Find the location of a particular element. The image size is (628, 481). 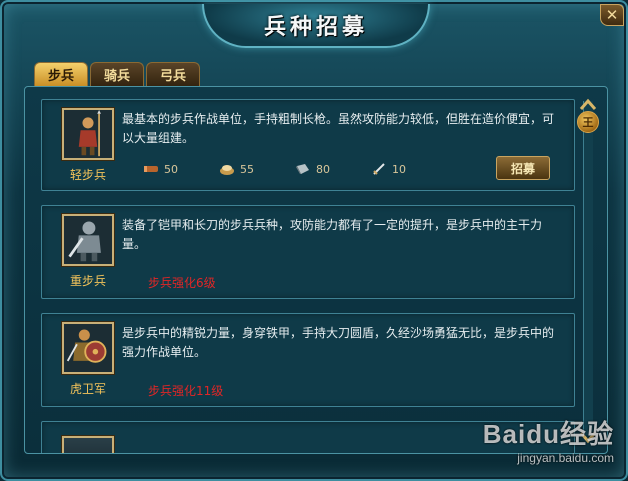

sword-value: 10 is located at coordinates (399, 169).